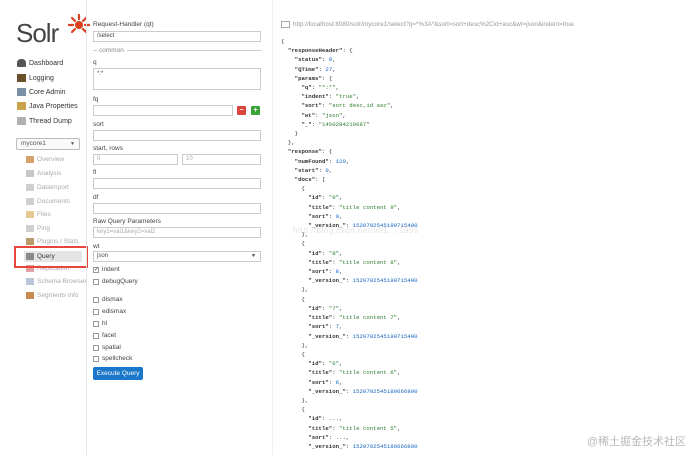 The width and height of the screenshot is (693, 455). I want to click on indent-checkbox: ✓ indent, so click(106, 269).